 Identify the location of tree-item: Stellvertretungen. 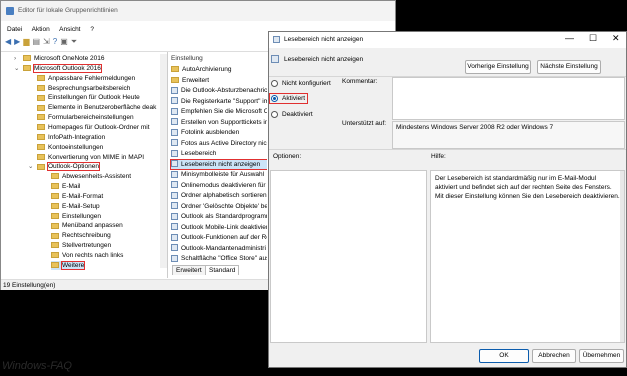
(81, 245).